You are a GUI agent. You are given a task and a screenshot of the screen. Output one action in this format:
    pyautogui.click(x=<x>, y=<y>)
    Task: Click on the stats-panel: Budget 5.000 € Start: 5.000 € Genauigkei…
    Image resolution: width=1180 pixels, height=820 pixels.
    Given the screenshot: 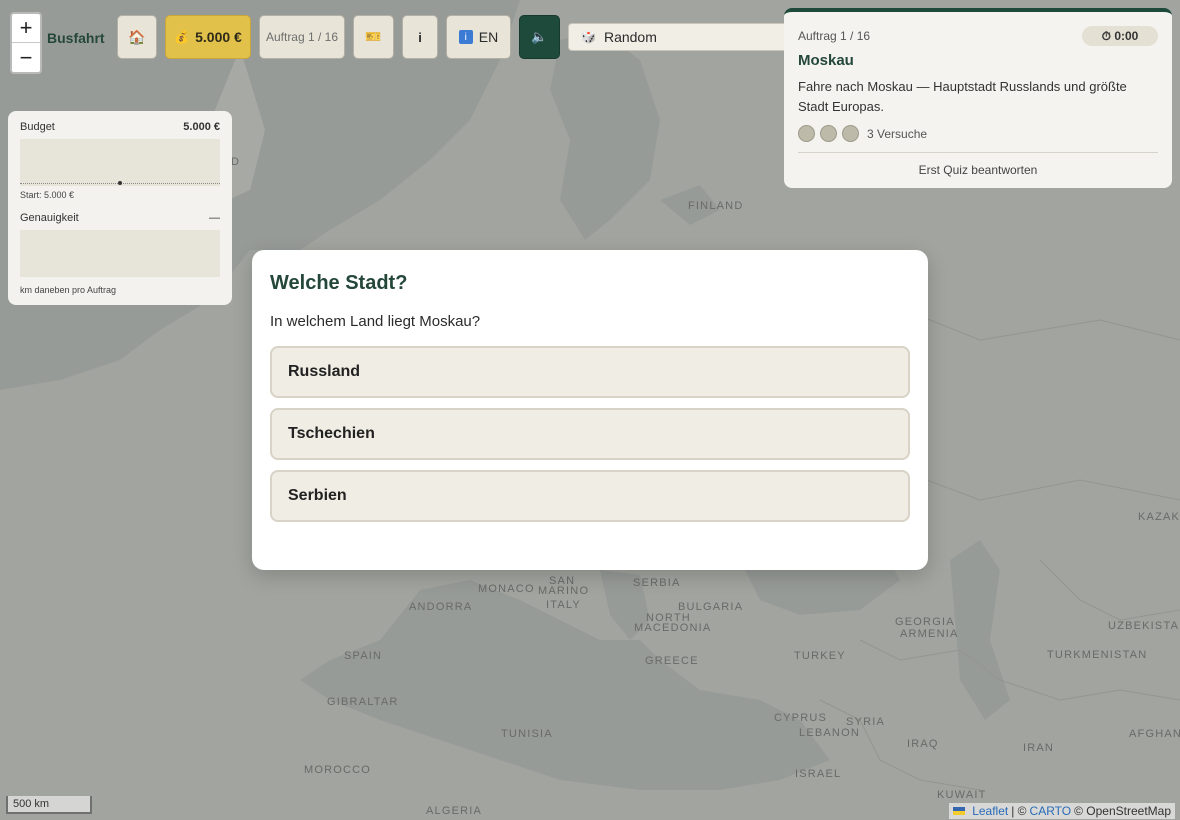 What is the action you would take?
    pyautogui.click(x=120, y=208)
    